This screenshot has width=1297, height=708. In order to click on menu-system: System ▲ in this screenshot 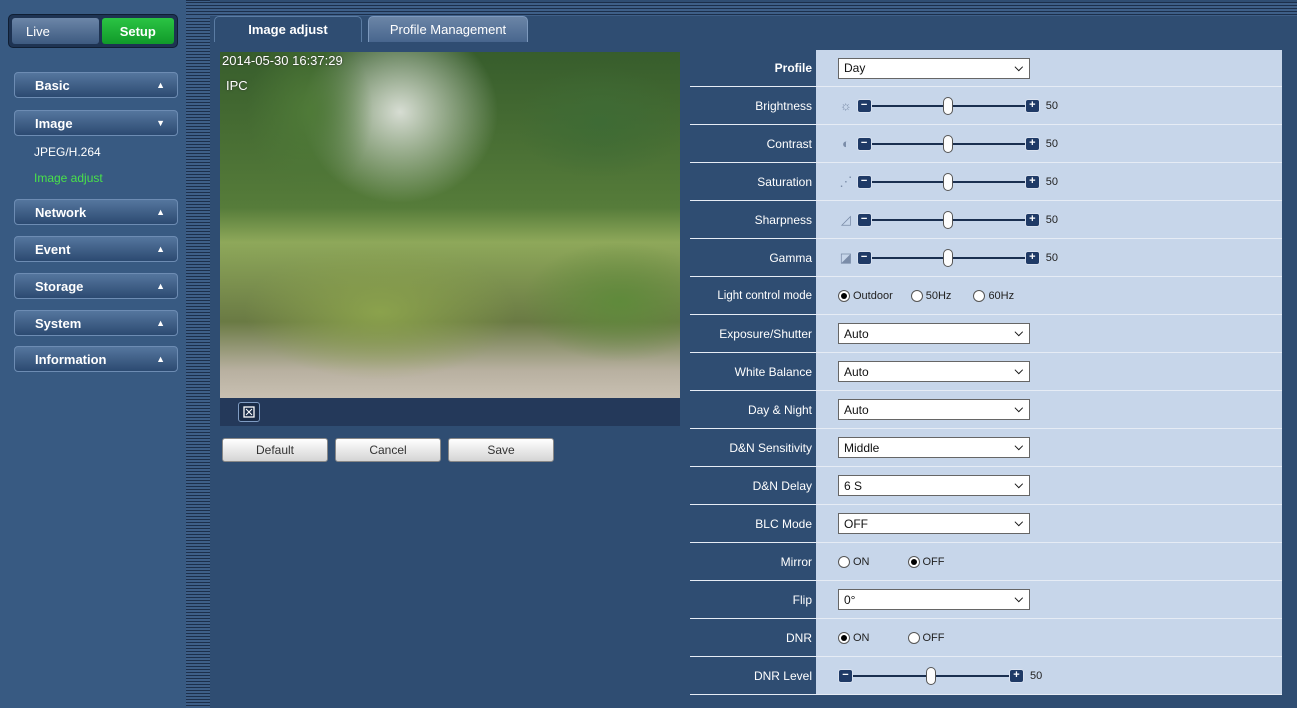, I will do `click(96, 323)`.